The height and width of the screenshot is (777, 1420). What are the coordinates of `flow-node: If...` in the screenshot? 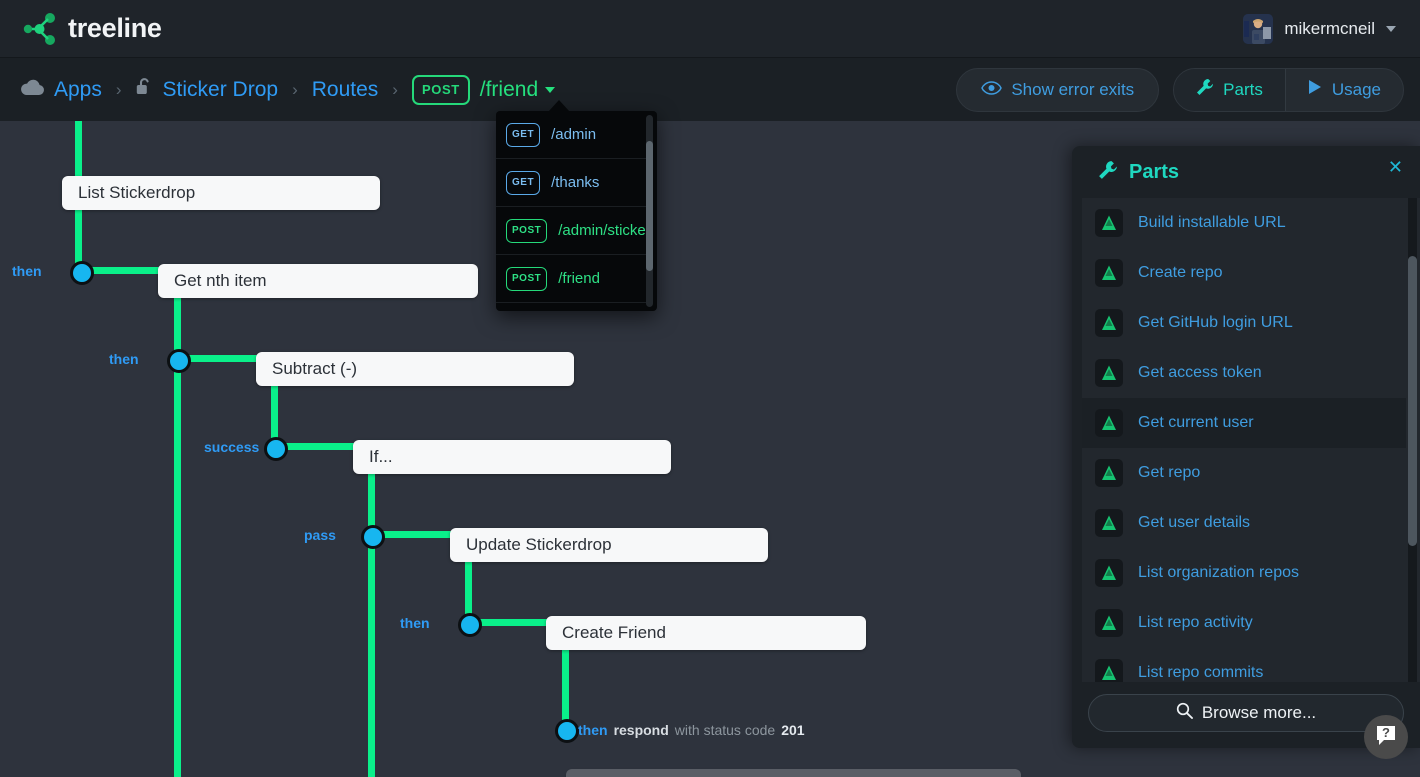 It's located at (512, 457).